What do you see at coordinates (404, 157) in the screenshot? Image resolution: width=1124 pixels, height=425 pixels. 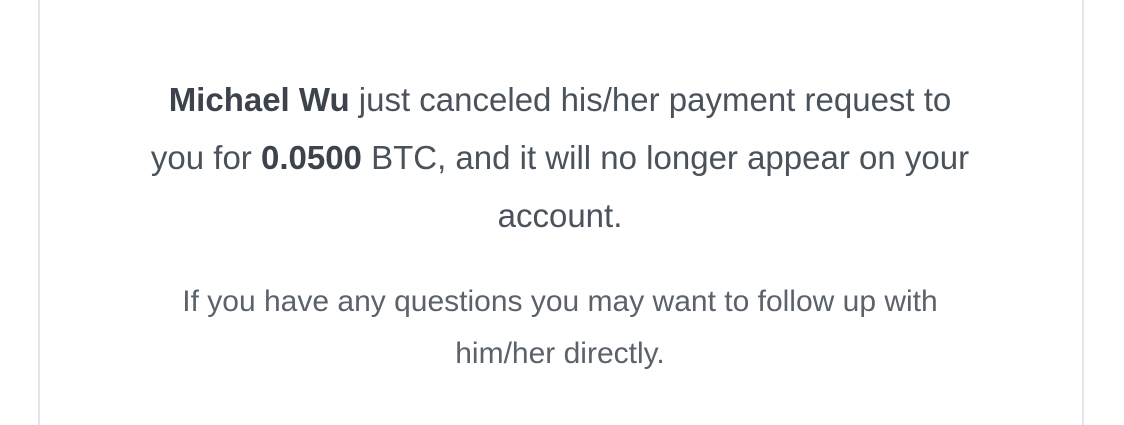 I see `currency-code: BTC` at bounding box center [404, 157].